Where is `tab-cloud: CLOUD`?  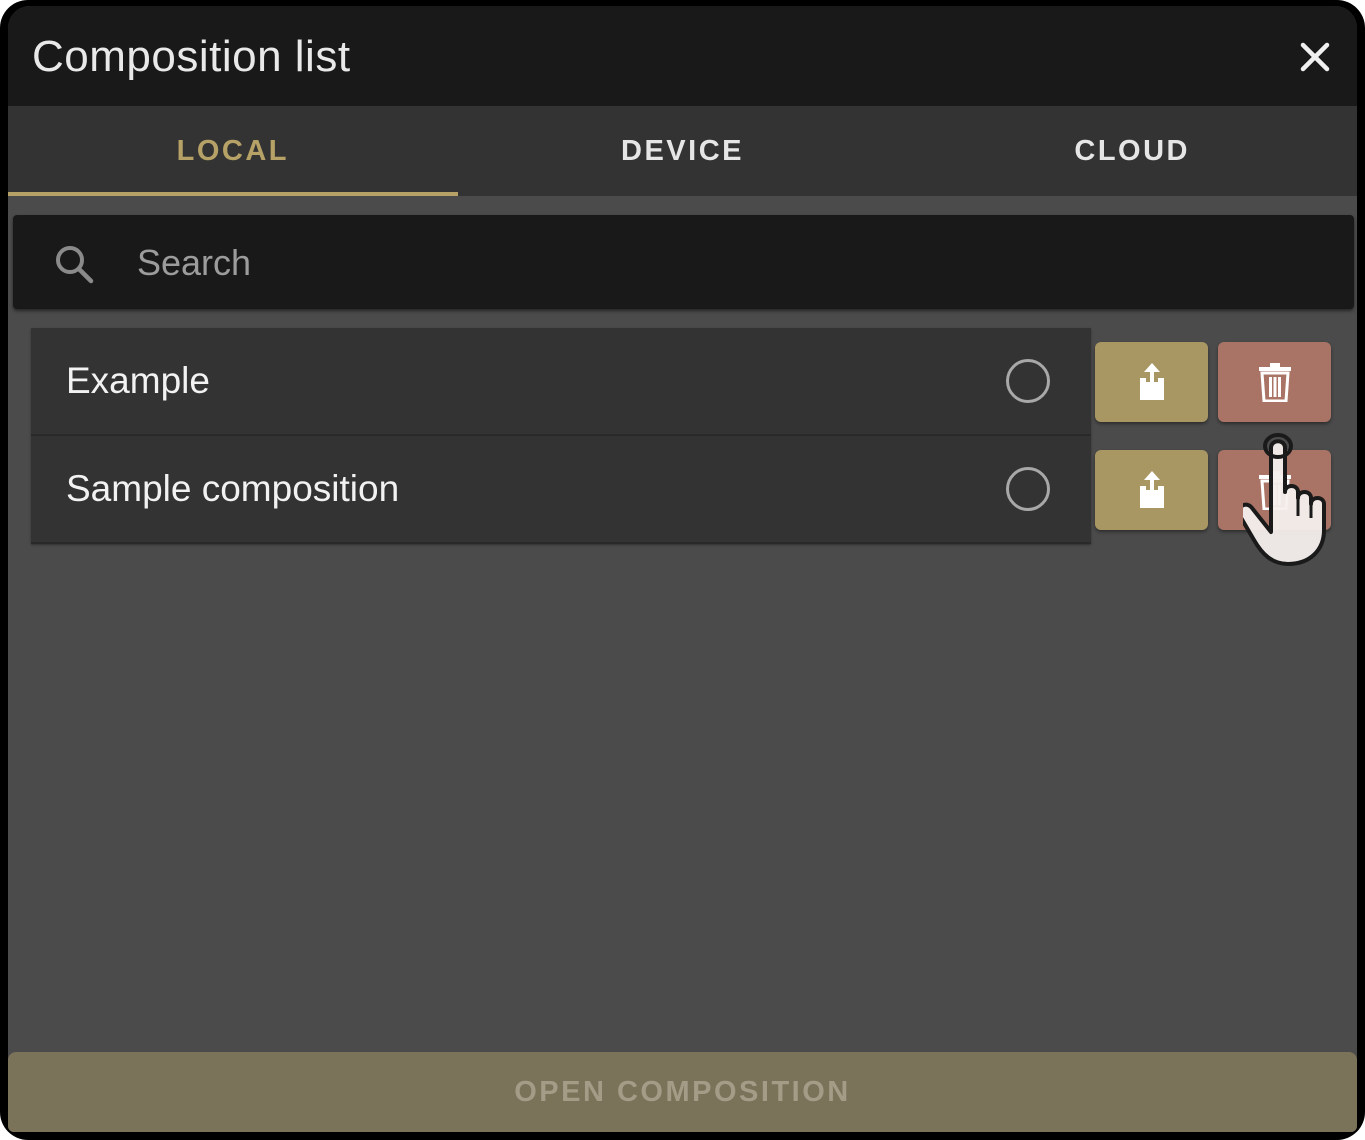 tab-cloud: CLOUD is located at coordinates (1132, 151).